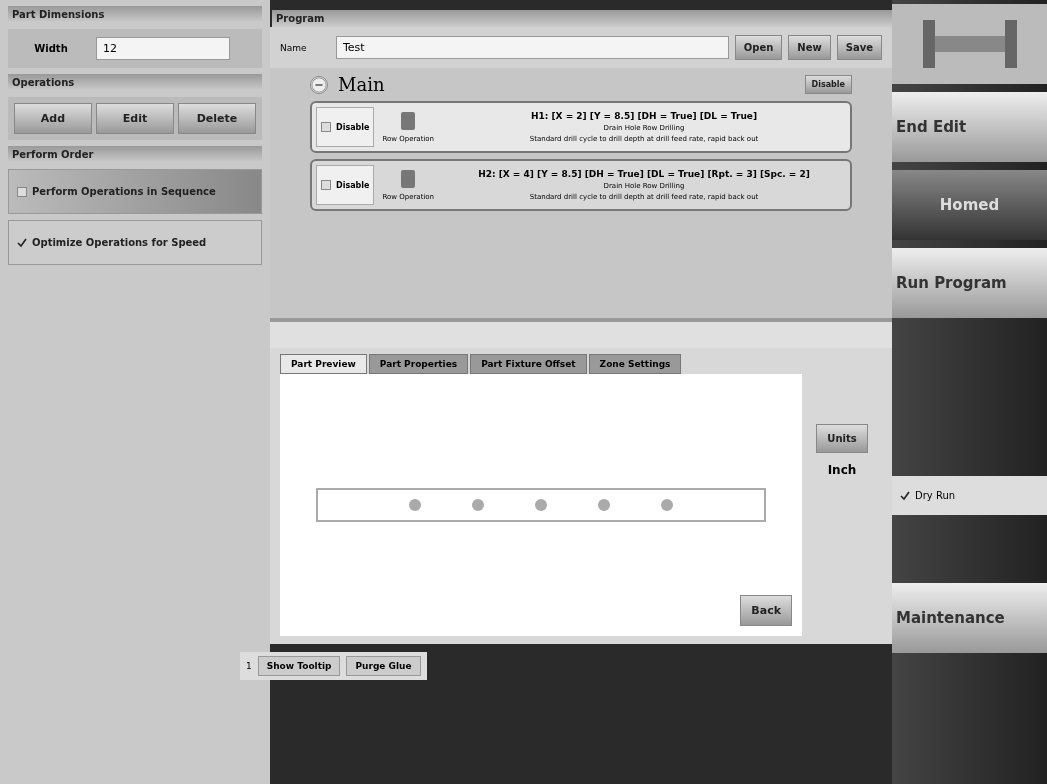 This screenshot has height=784, width=1047. What do you see at coordinates (969, 205) in the screenshot?
I see `side-button: Homed` at bounding box center [969, 205].